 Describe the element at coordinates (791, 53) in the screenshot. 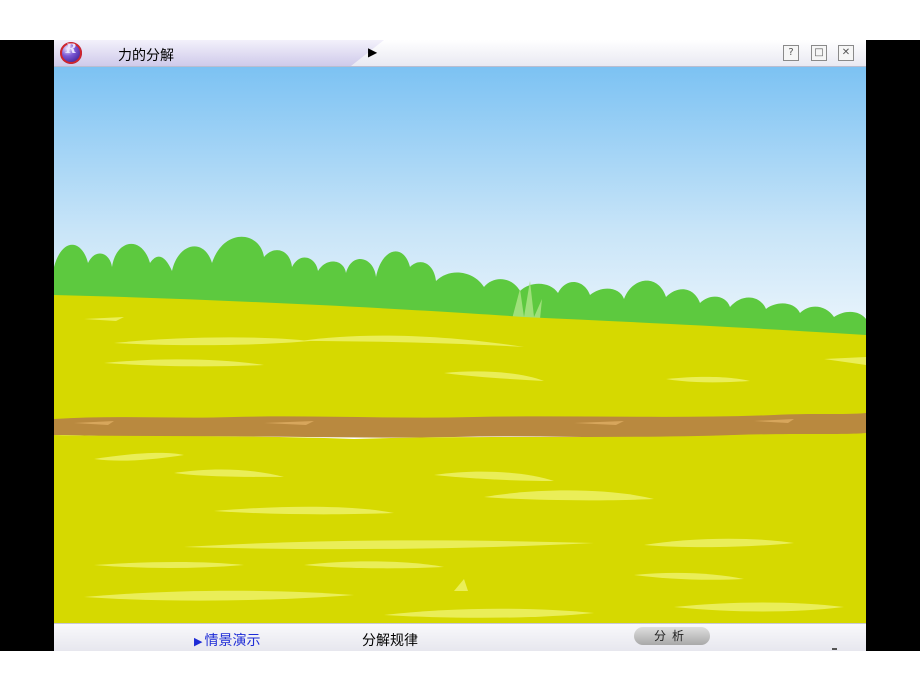

I see `help-button: ?` at that location.